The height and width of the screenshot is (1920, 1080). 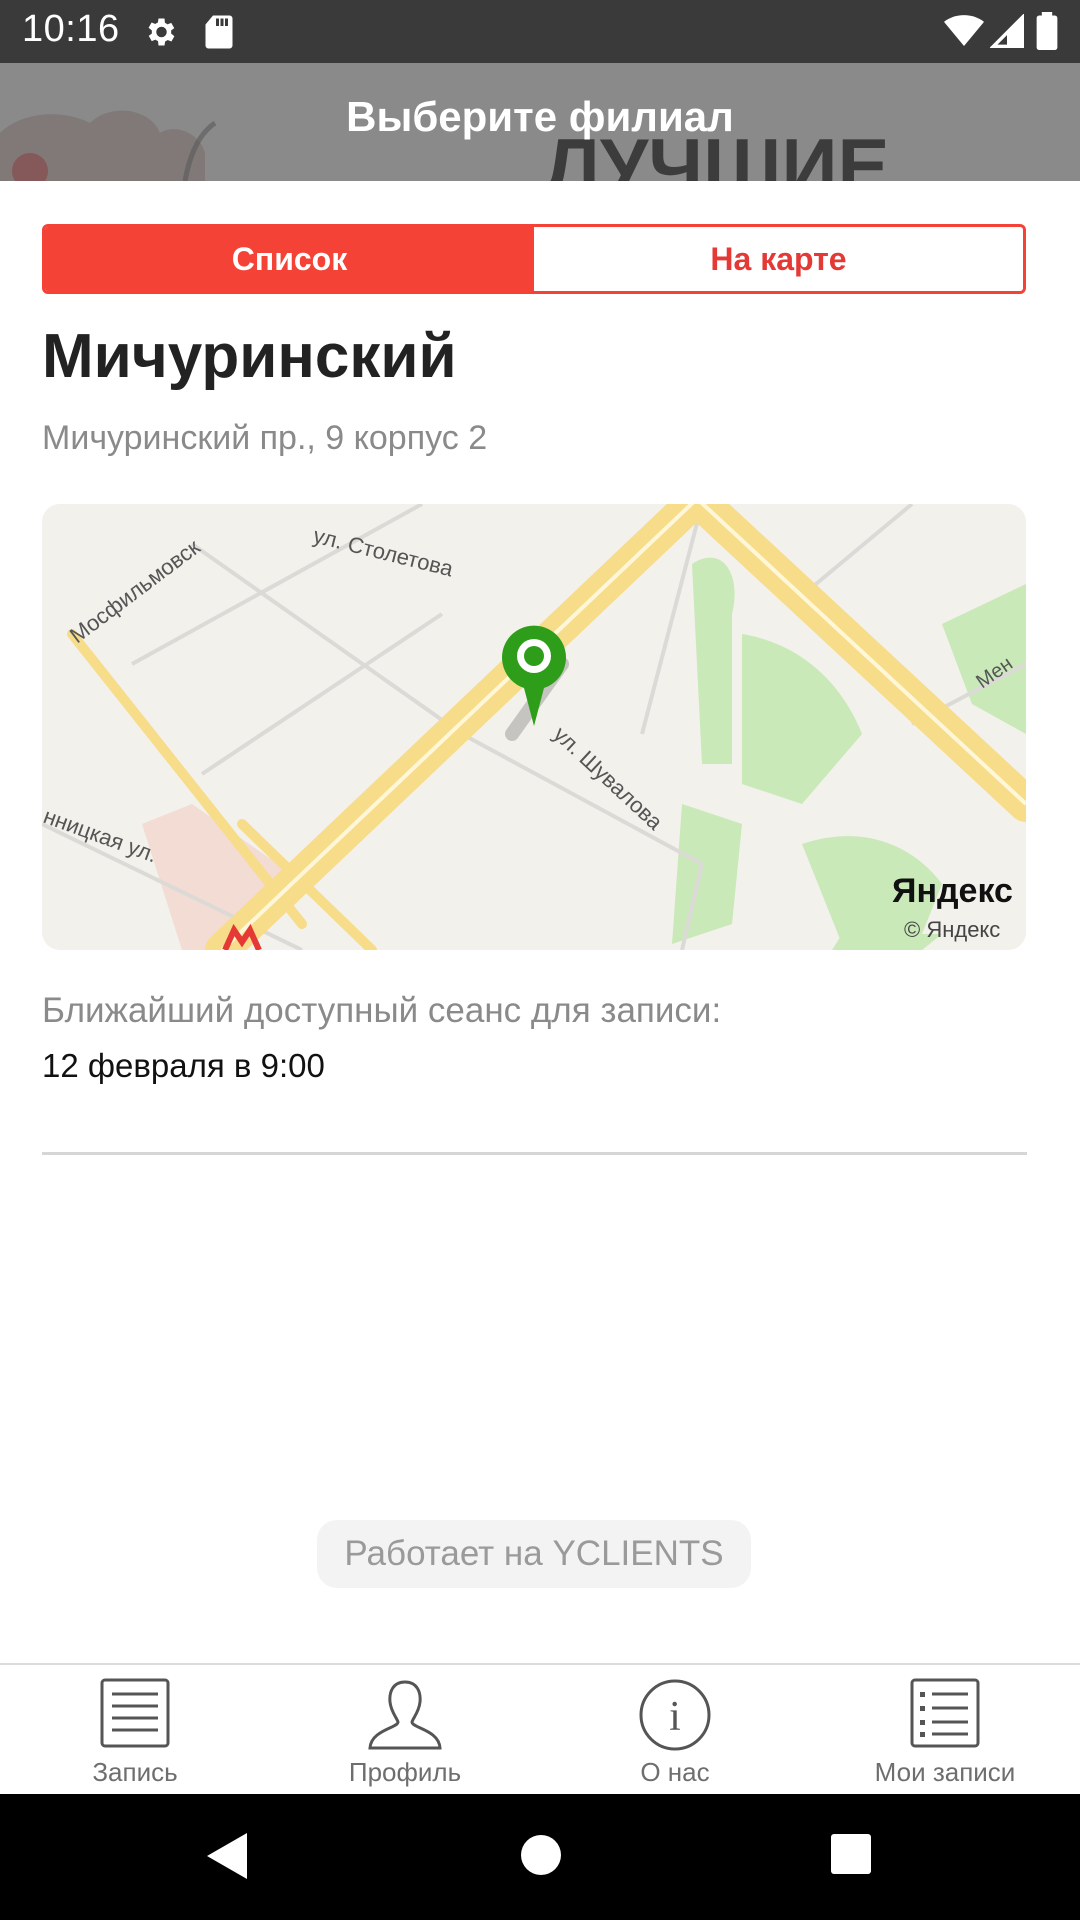 I want to click on nav-item-about: i О нас, so click(x=675, y=1729).